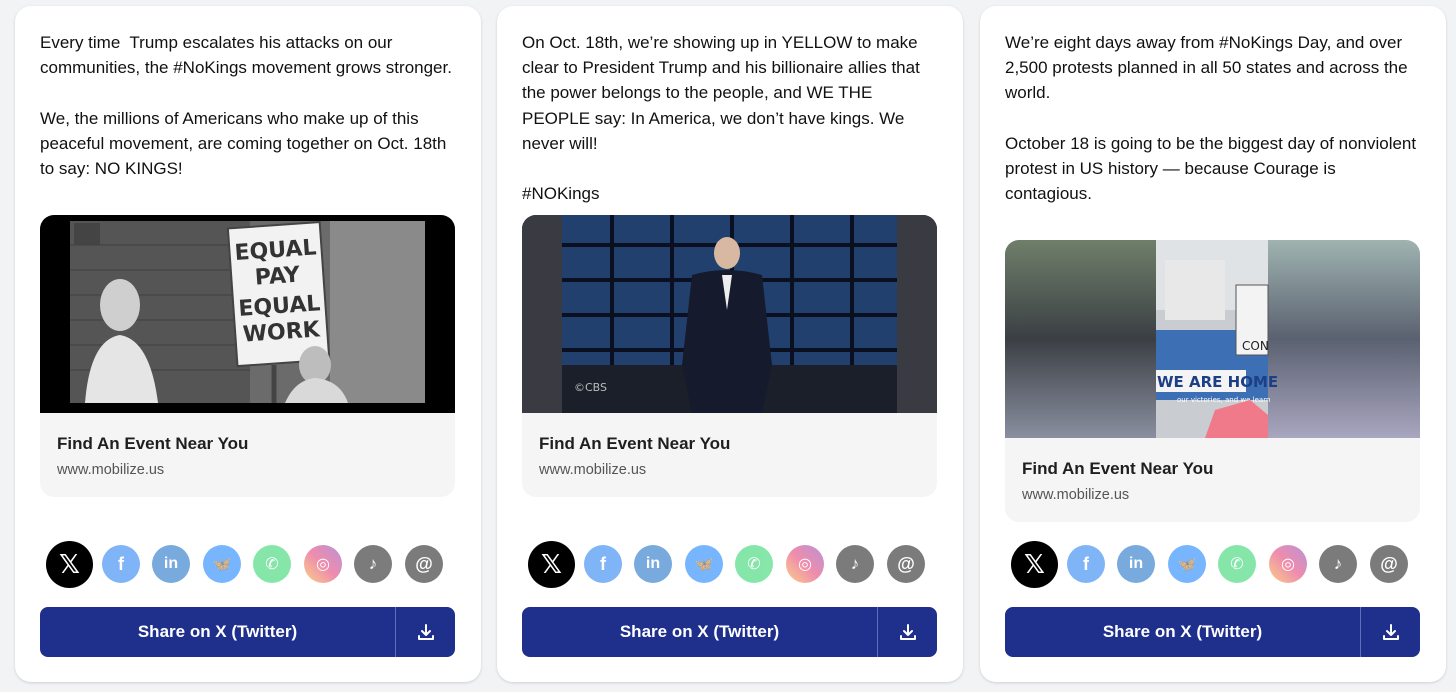 The width and height of the screenshot is (1456, 692). I want to click on svg-text: ©CBS, so click(590, 387).